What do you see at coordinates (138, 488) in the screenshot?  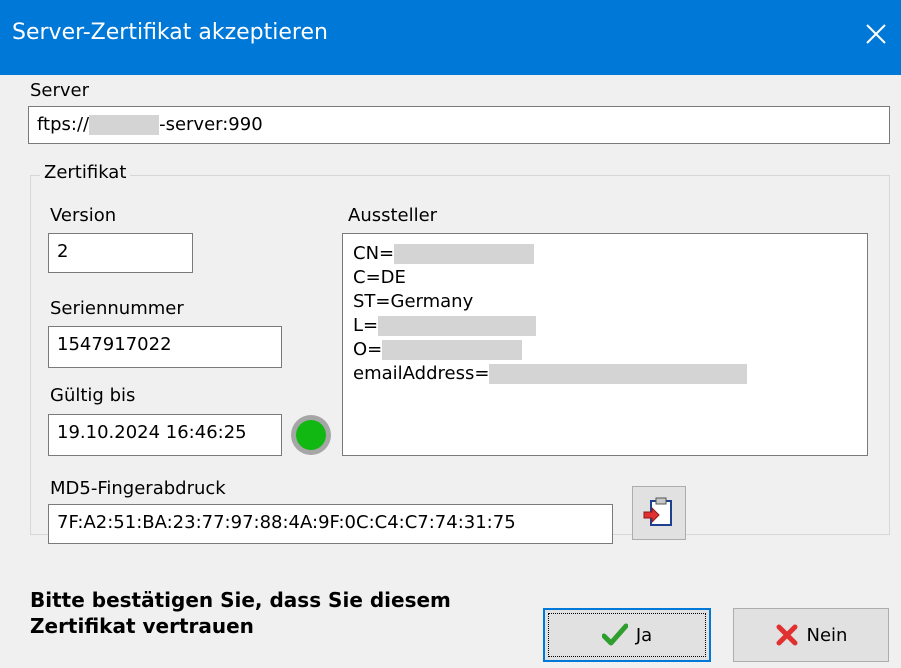 I see `fingerprint-label: MD5-Fingerabdruck` at bounding box center [138, 488].